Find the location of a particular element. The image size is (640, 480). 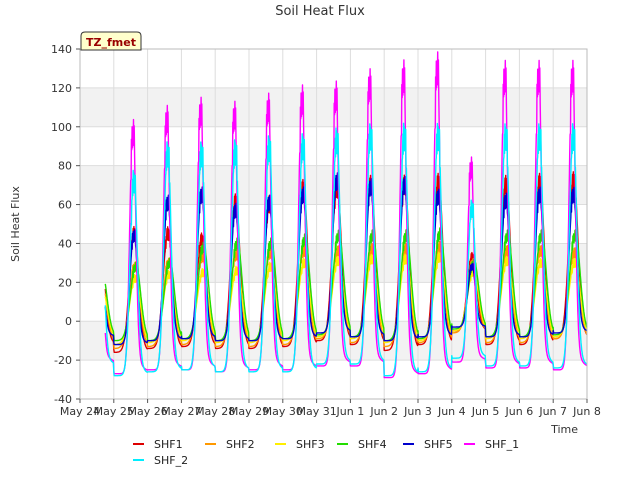

y-tick-label: 100 is located at coordinates (61, 127).